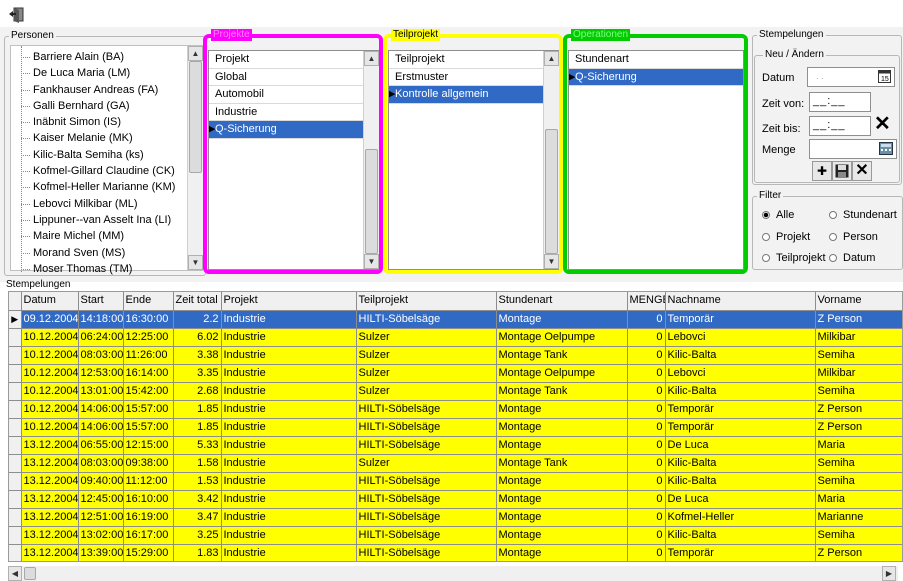 The width and height of the screenshot is (903, 581). What do you see at coordinates (740, 445) in the screenshot?
I see `table-cell: De Luca` at bounding box center [740, 445].